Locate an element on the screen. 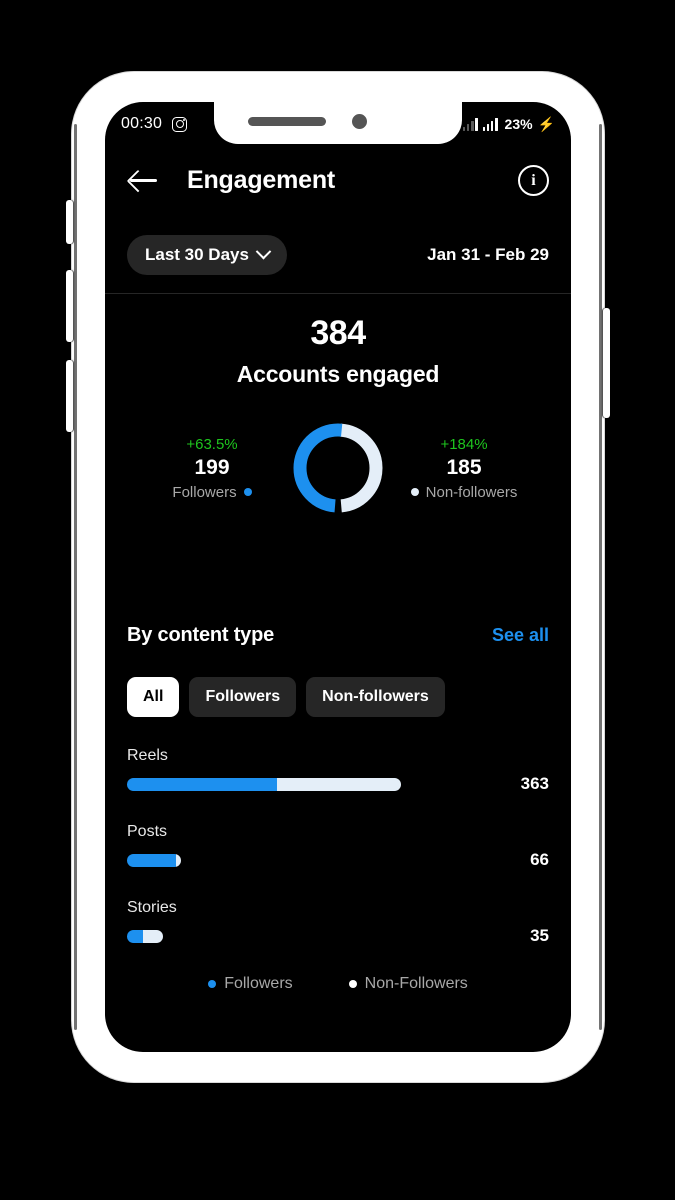 The width and height of the screenshot is (675, 1200). legend-label-non-followers: Non-Followers is located at coordinates (416, 983).